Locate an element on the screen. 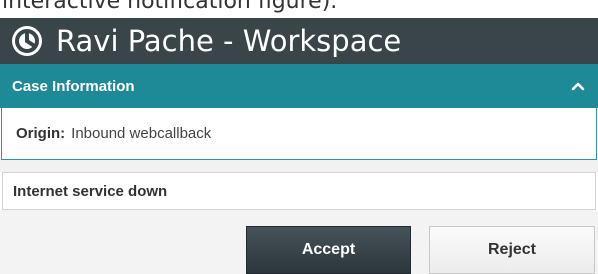 The height and width of the screenshot is (274, 598). figure-caption: interactive notification figure). is located at coordinates (299, 9).